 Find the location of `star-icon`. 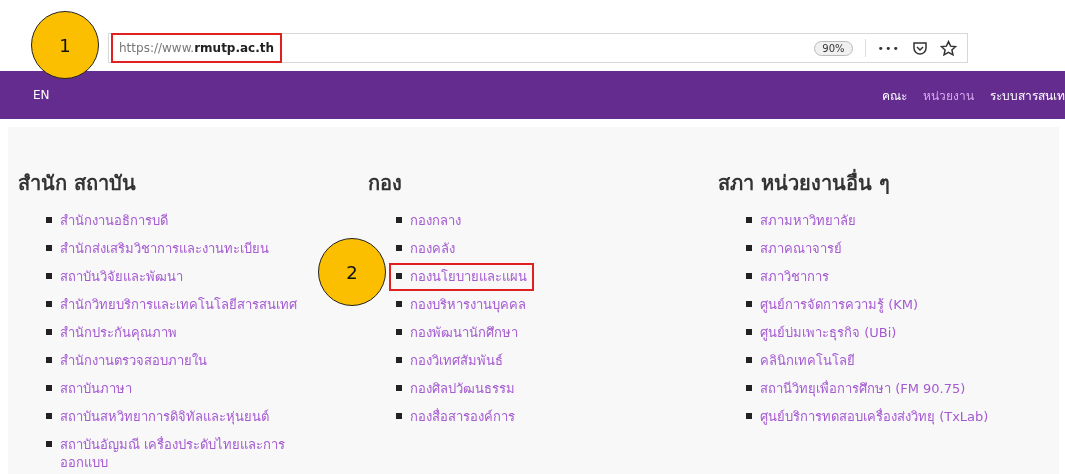

star-icon is located at coordinates (948, 48).